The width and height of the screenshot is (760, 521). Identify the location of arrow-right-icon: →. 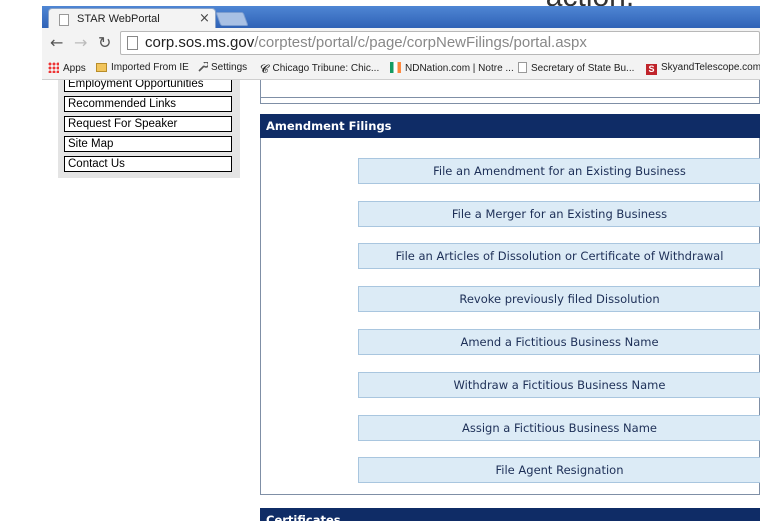
(80, 42).